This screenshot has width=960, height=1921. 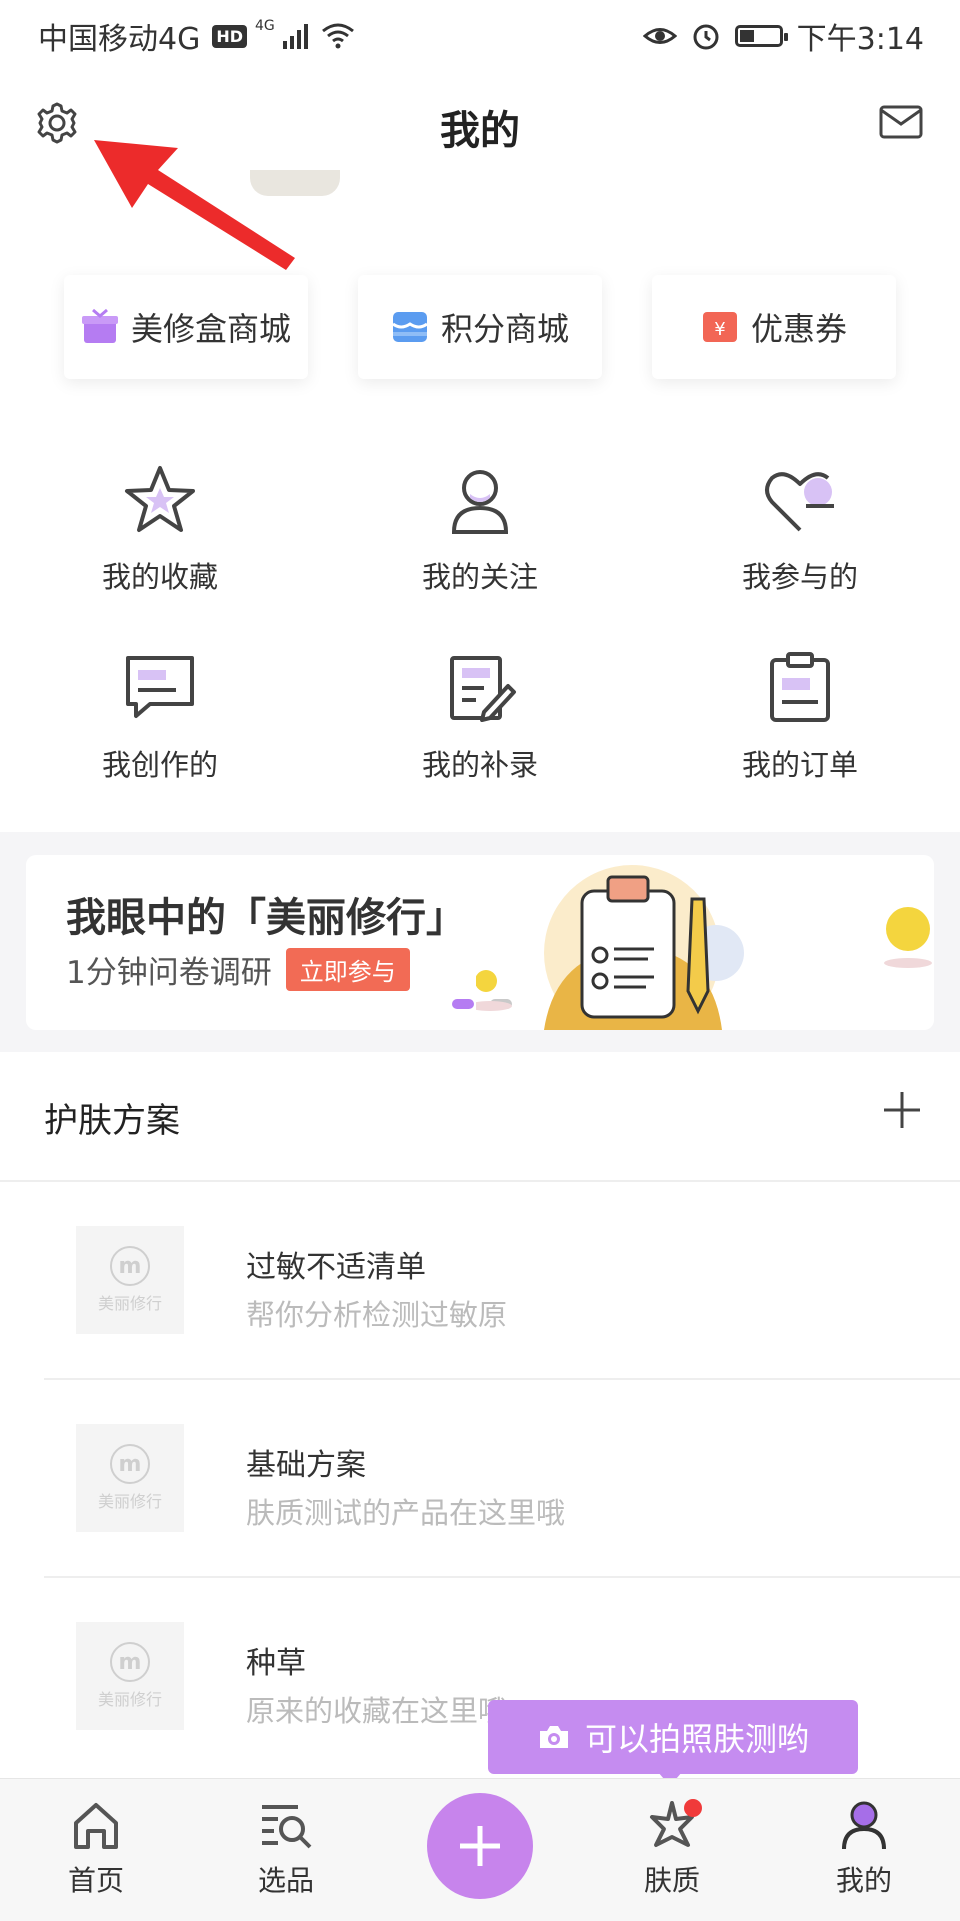 What do you see at coordinates (295, 36) in the screenshot?
I see `signal-icon` at bounding box center [295, 36].